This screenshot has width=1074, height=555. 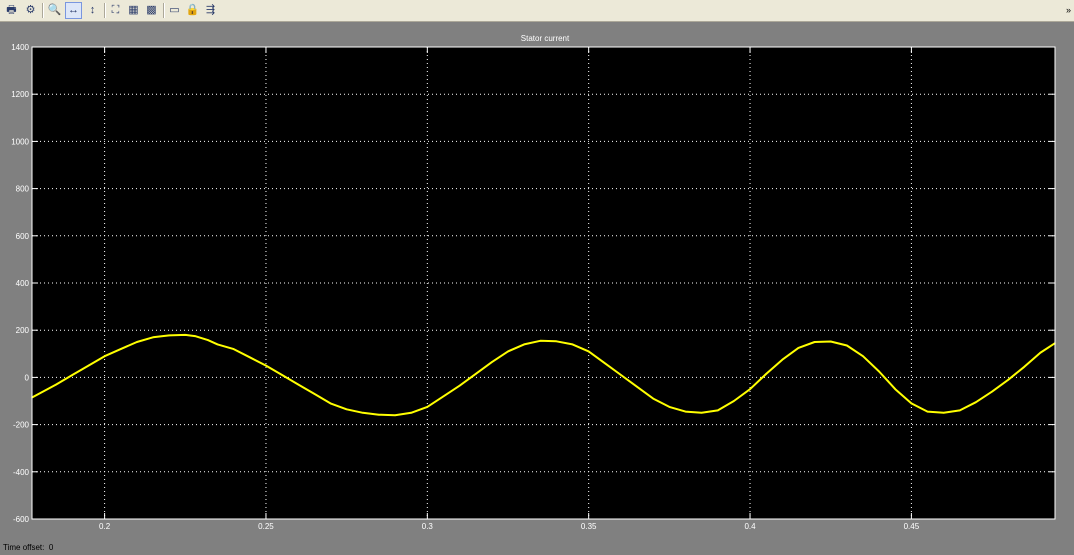 What do you see at coordinates (20, 47) in the screenshot?
I see `y-tick-label: 1400` at bounding box center [20, 47].